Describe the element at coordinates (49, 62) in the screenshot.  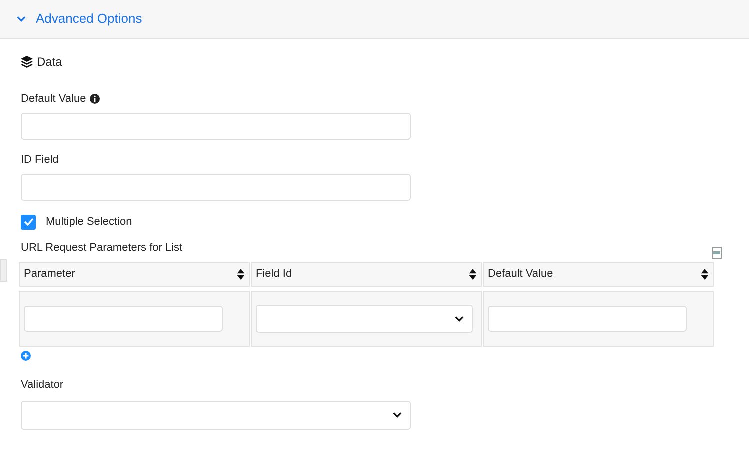
I see `group-title: Data` at that location.